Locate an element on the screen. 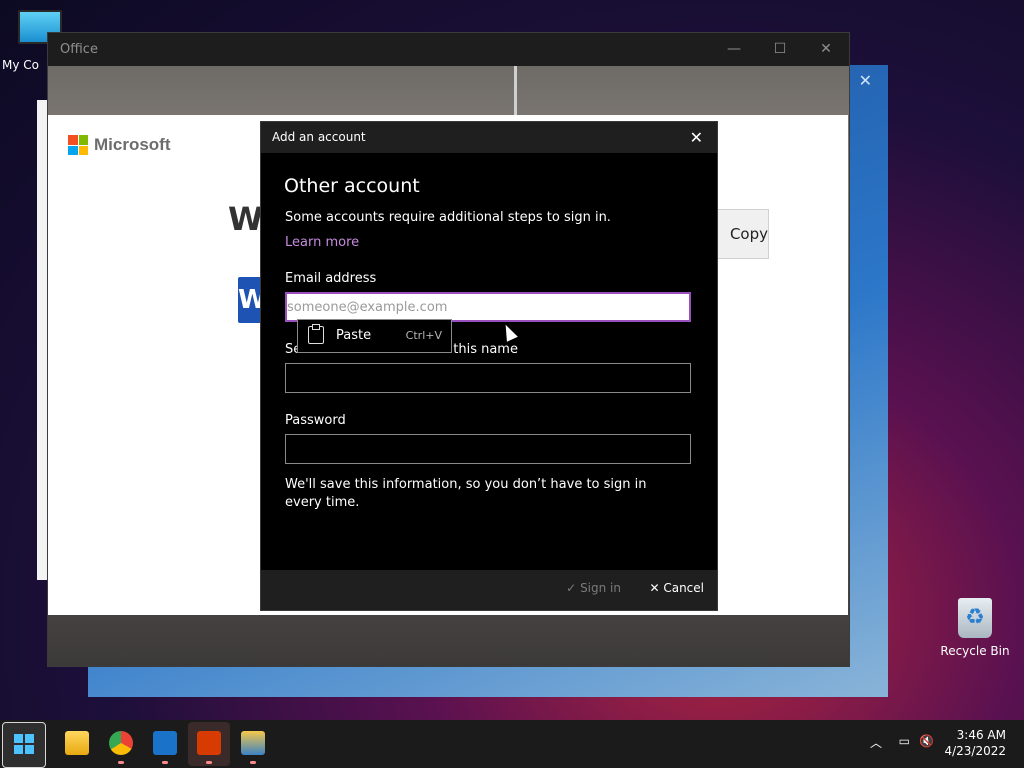  taskbar-office is located at coordinates (209, 744).